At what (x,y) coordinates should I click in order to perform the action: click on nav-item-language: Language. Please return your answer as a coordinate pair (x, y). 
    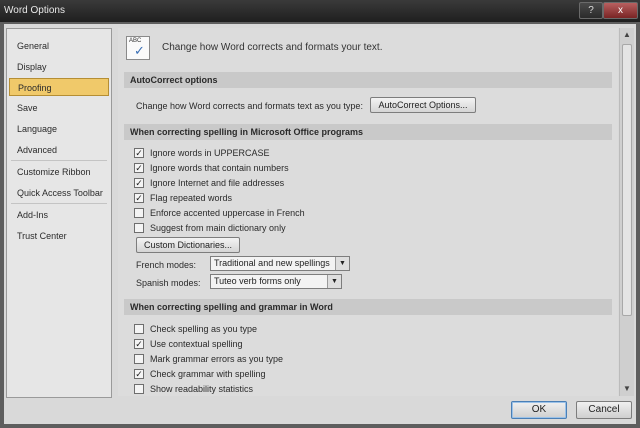
    Looking at the image, I should click on (59, 129).